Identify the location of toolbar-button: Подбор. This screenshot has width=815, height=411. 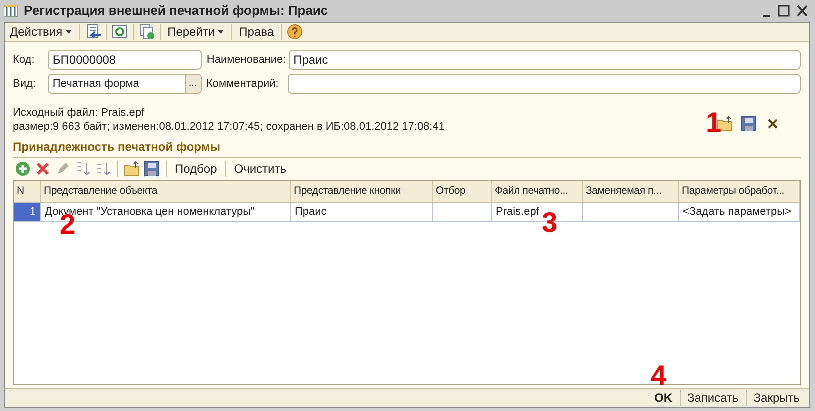
(196, 169).